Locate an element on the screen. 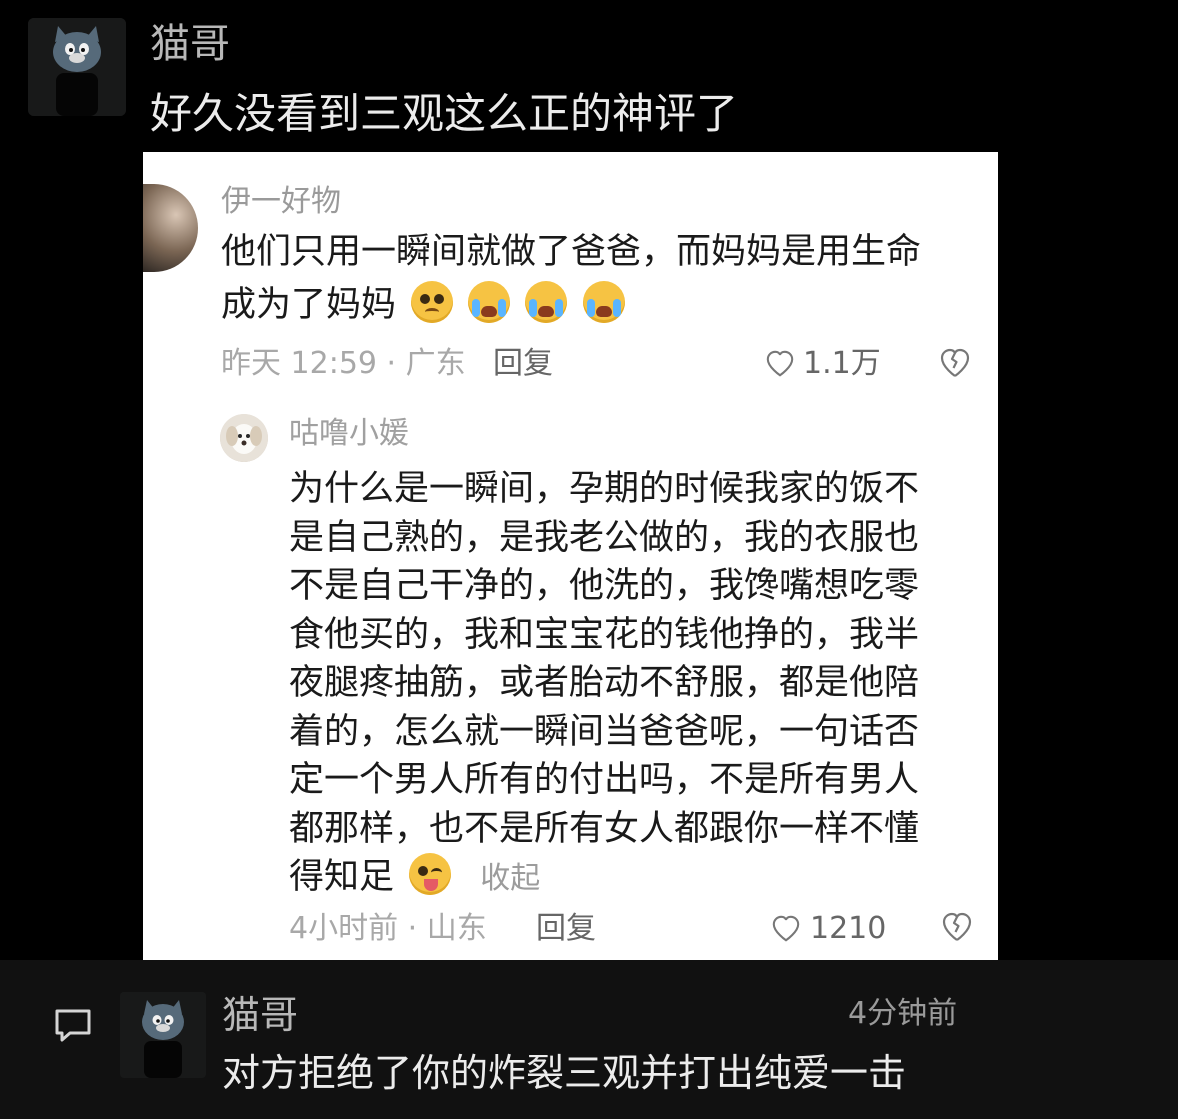 The image size is (1178, 1119). comment-author-name: 伊一好物 is located at coordinates (281, 201).